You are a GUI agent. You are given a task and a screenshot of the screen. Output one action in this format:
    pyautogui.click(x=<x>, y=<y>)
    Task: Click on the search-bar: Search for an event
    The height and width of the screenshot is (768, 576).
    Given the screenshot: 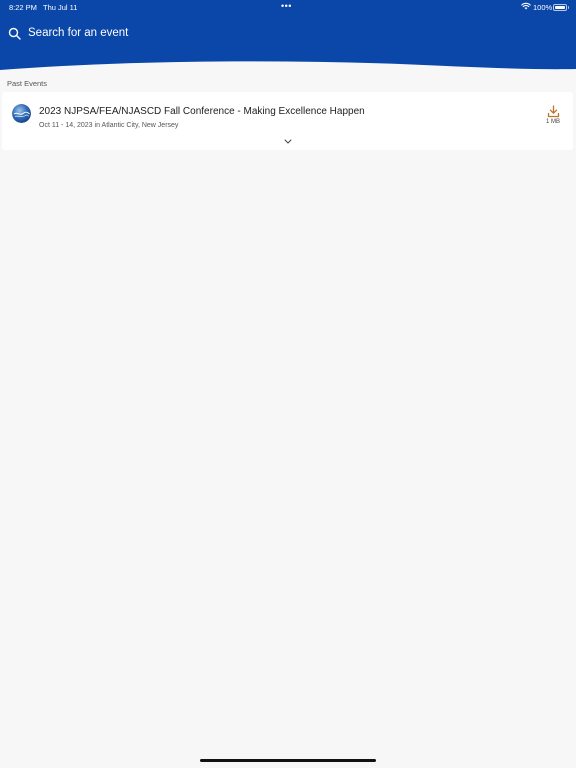 What is the action you would take?
    pyautogui.click(x=68, y=33)
    